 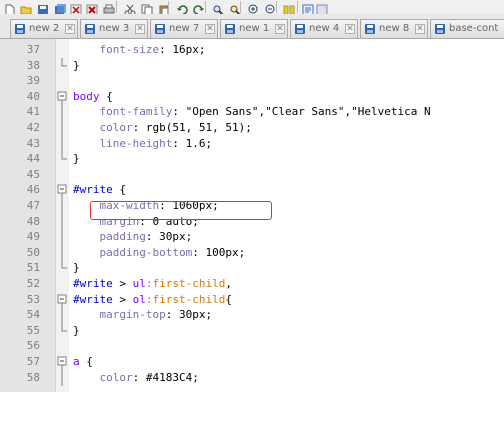 What do you see at coordinates (33, 143) in the screenshot?
I see `line-number: 43` at bounding box center [33, 143].